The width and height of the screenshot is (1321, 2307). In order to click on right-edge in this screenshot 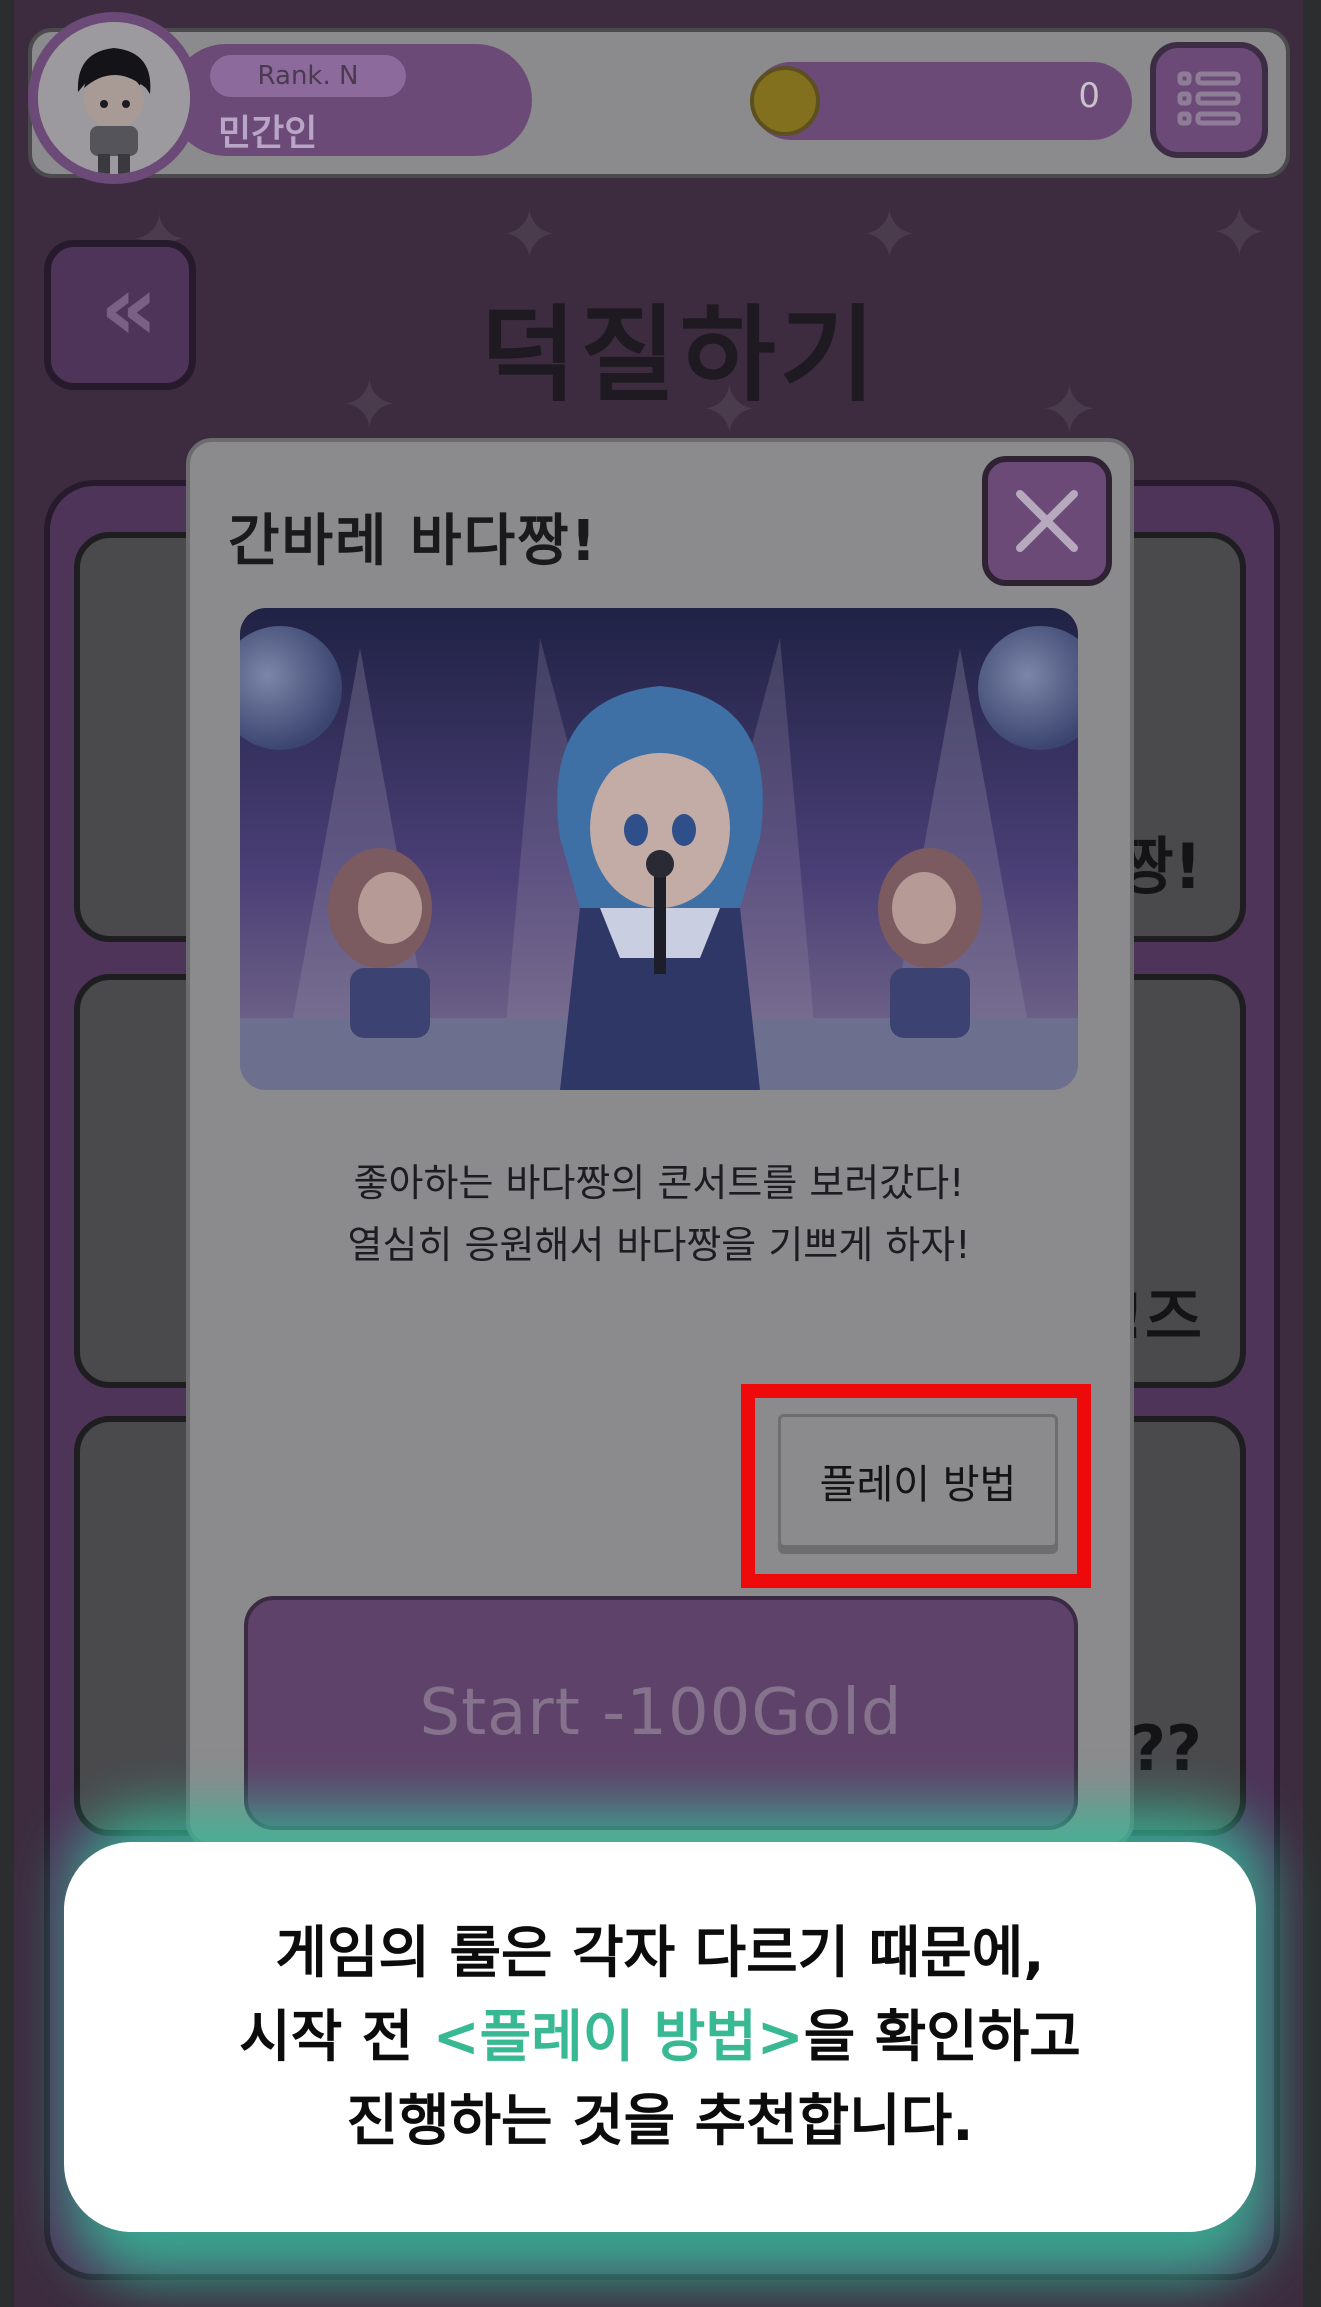, I will do `click(1312, 1153)`.